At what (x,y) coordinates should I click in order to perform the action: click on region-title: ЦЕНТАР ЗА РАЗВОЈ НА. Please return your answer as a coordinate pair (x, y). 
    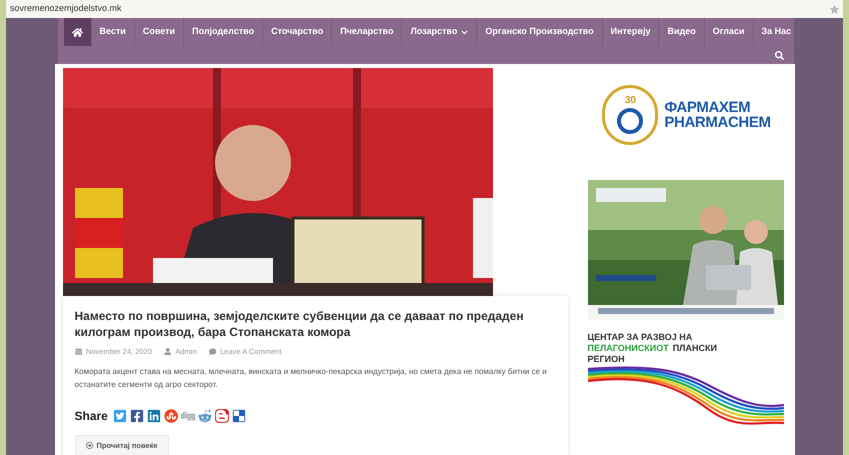
    Looking at the image, I should click on (641, 337).